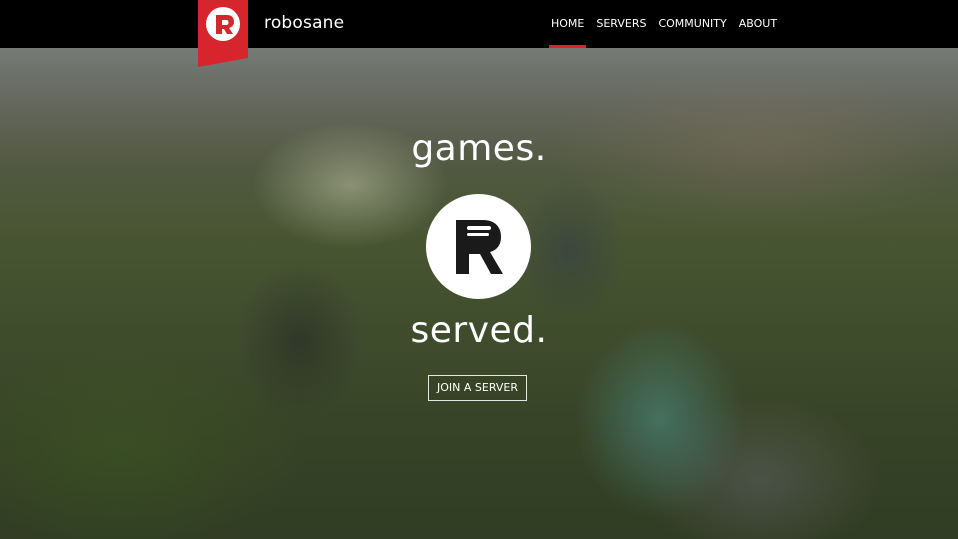 This screenshot has width=958, height=539. I want to click on nav-item-home: HOME, so click(567, 24).